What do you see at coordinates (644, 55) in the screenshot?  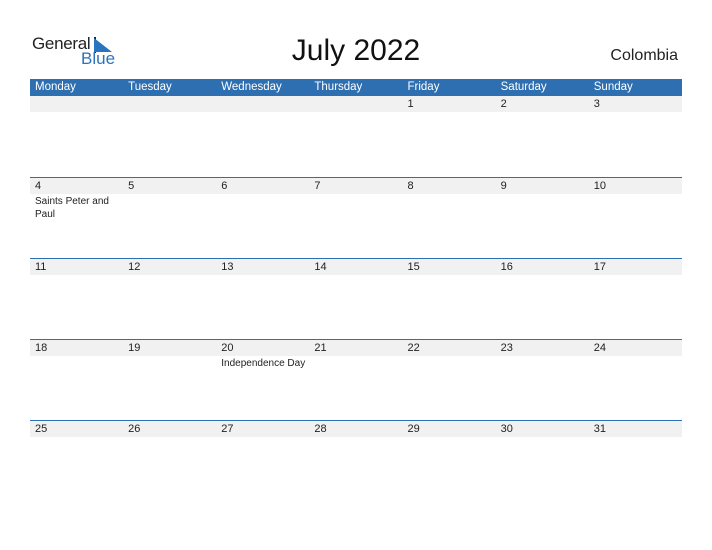 I see `country-label: Colombia` at bounding box center [644, 55].